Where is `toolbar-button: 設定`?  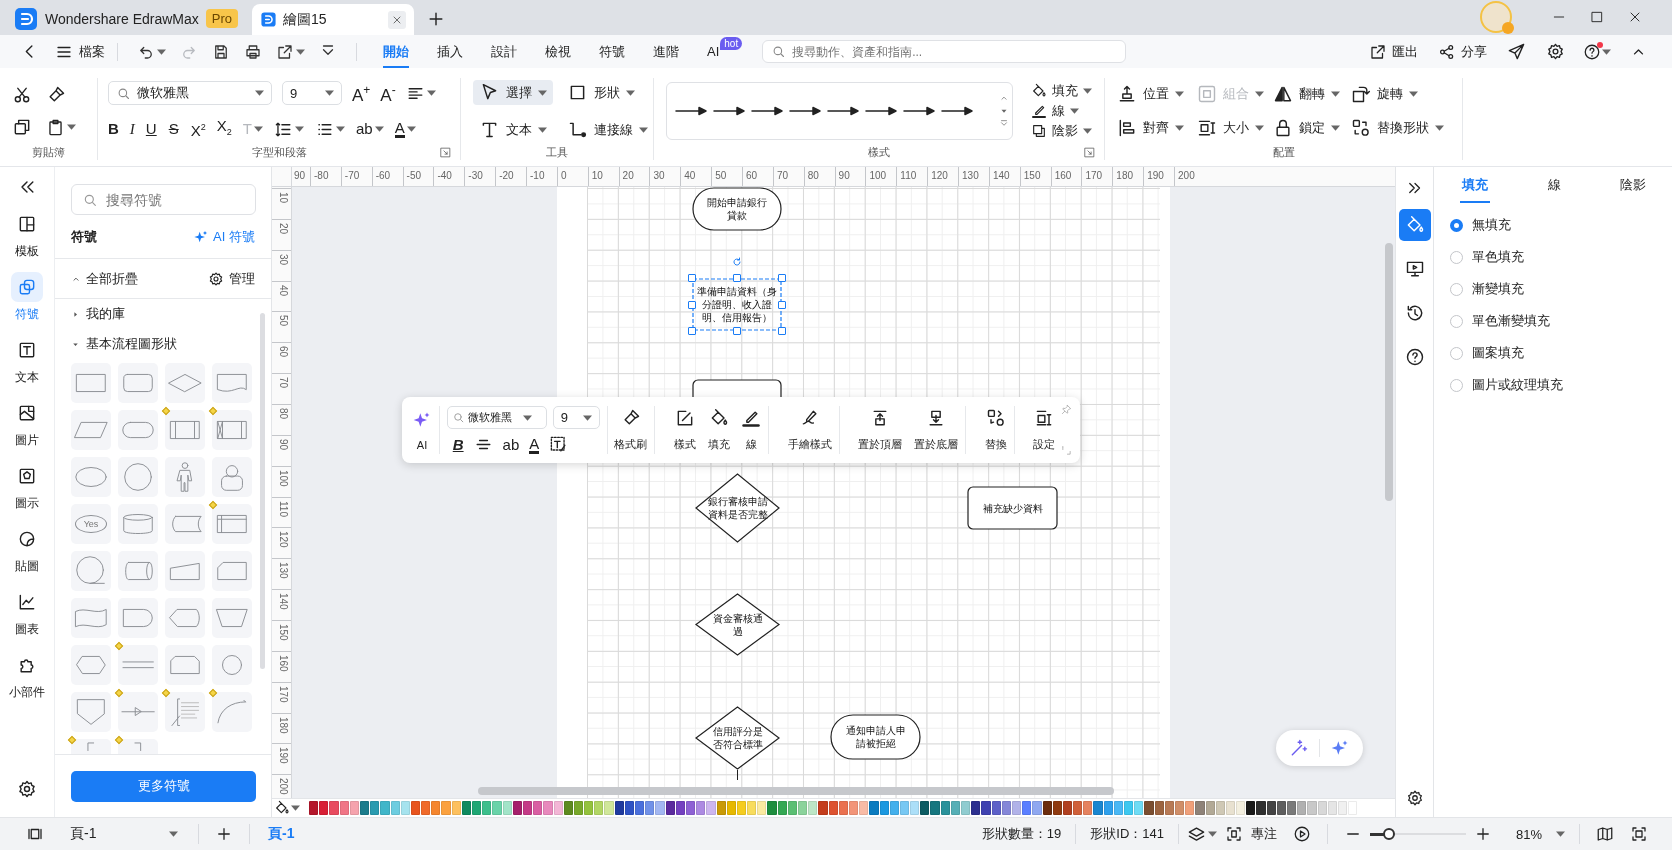 toolbar-button: 設定 is located at coordinates (1044, 430).